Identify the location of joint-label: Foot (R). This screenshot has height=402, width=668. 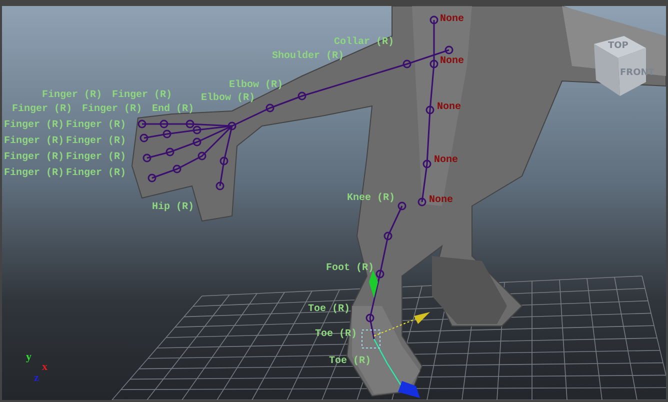
(350, 269).